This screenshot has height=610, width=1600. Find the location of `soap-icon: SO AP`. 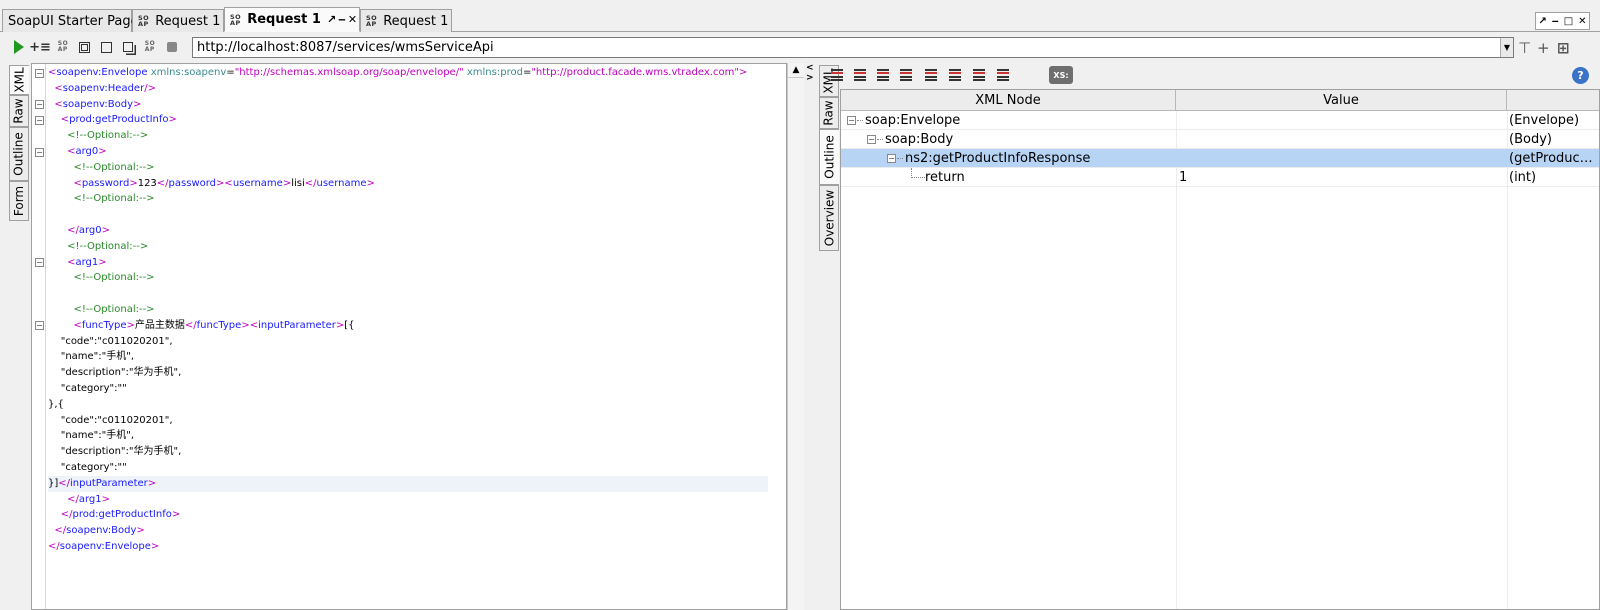

soap-icon: SO AP is located at coordinates (372, 21).